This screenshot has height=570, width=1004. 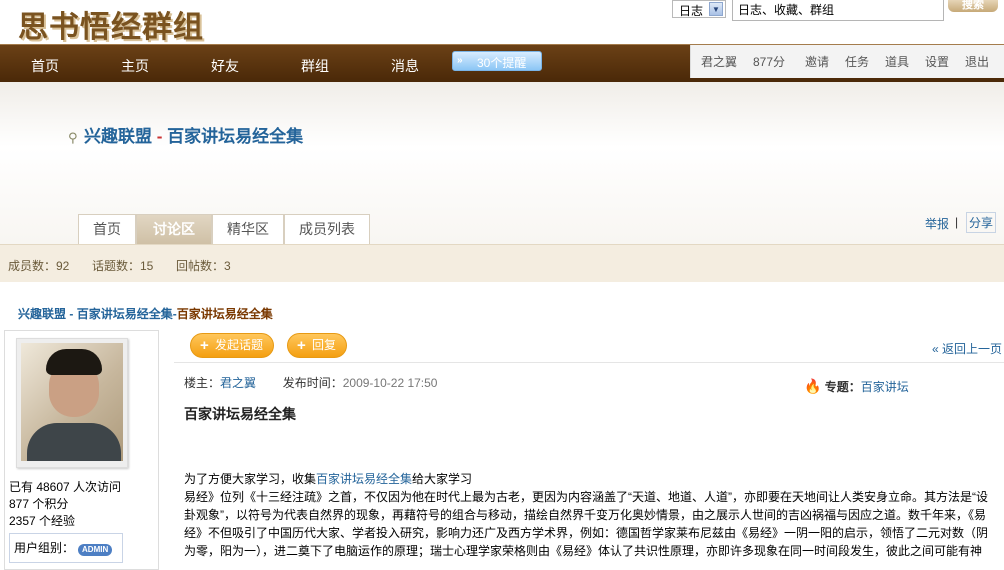 I want to click on breadcrumb-current: 百家讲坛易经全集, so click(x=224, y=314).